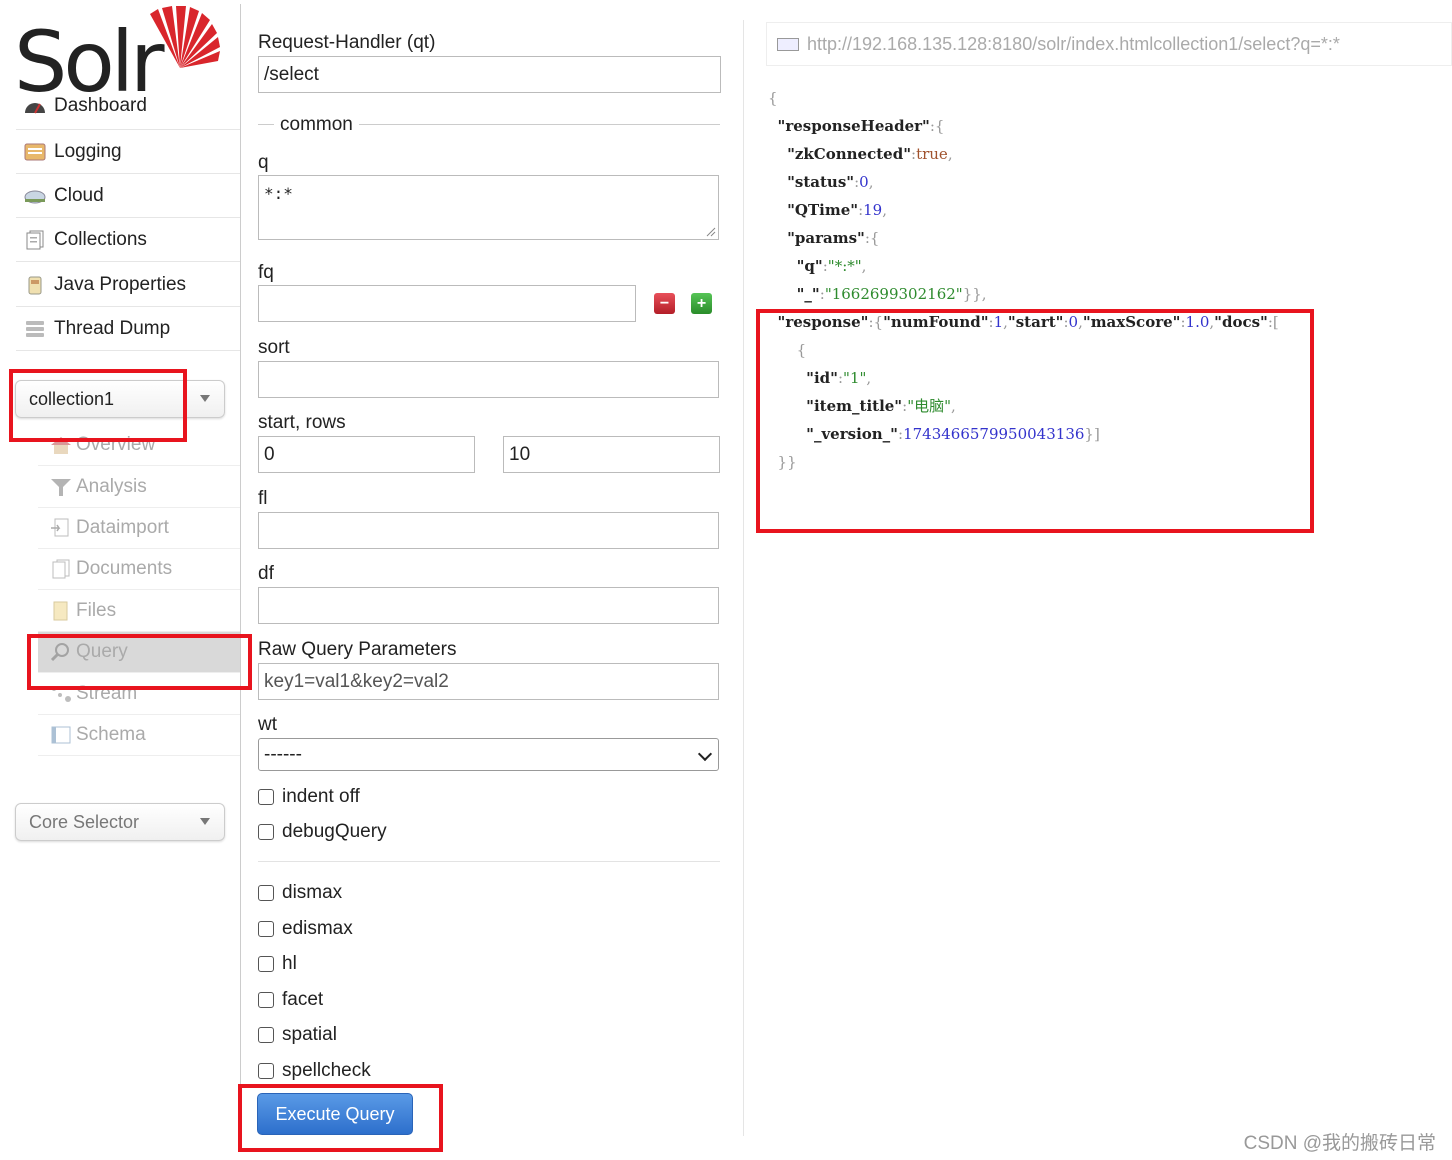 This screenshot has height=1160, width=1452. Describe the element at coordinates (98, 405) in the screenshot. I see `highlight-collection-selector` at that location.